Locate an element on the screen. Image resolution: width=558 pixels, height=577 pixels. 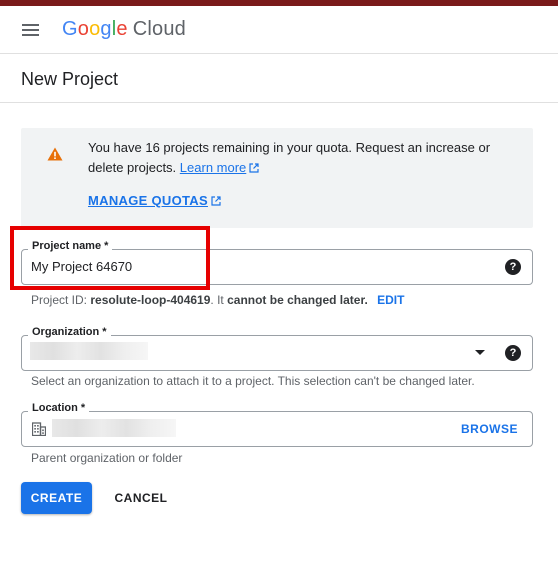
cancel-button: CANCEL is located at coordinates (141, 498).